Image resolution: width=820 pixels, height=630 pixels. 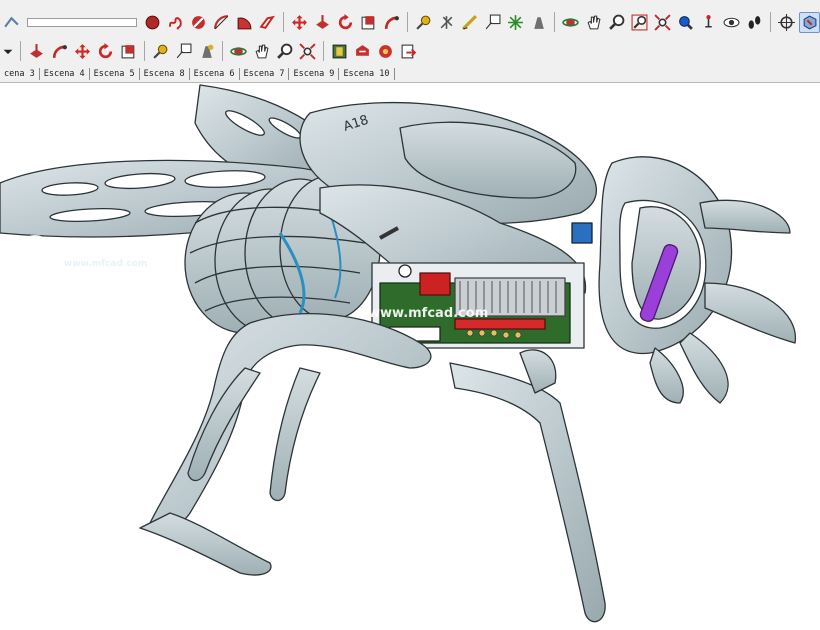 I want to click on no-icon, so click(x=198, y=22).